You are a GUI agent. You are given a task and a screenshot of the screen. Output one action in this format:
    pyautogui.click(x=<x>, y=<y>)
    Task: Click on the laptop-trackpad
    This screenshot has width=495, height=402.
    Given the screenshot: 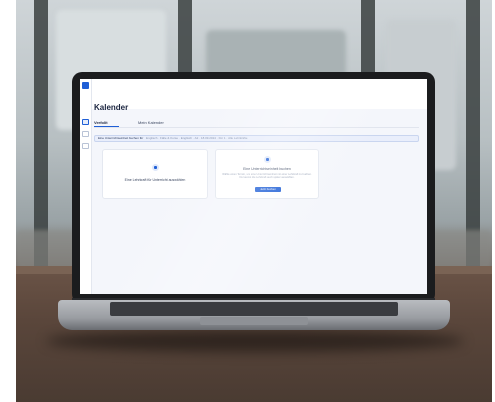 What is the action you would take?
    pyautogui.click(x=254, y=321)
    